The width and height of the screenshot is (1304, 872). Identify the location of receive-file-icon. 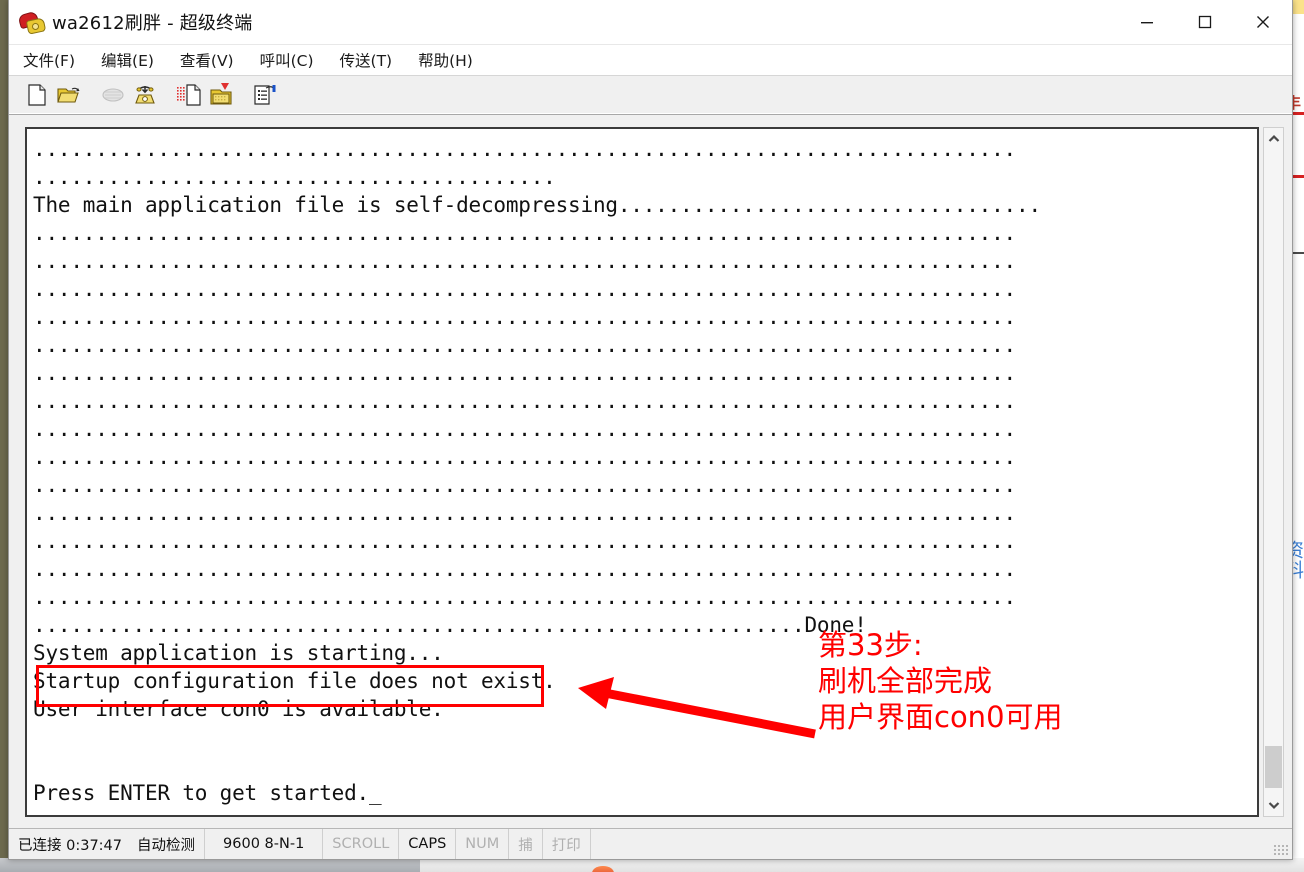
(221, 94).